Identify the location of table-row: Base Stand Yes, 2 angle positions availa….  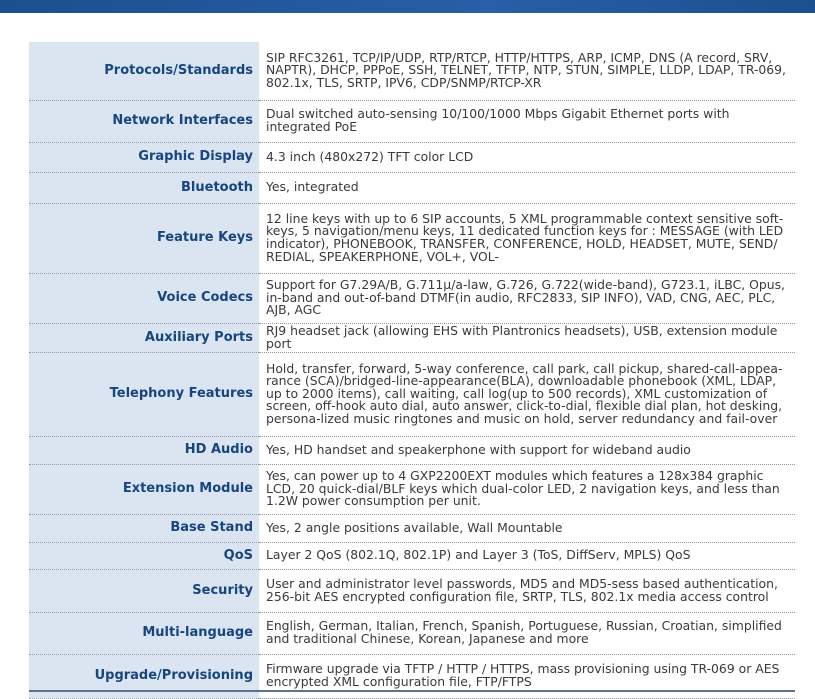
(412, 528).